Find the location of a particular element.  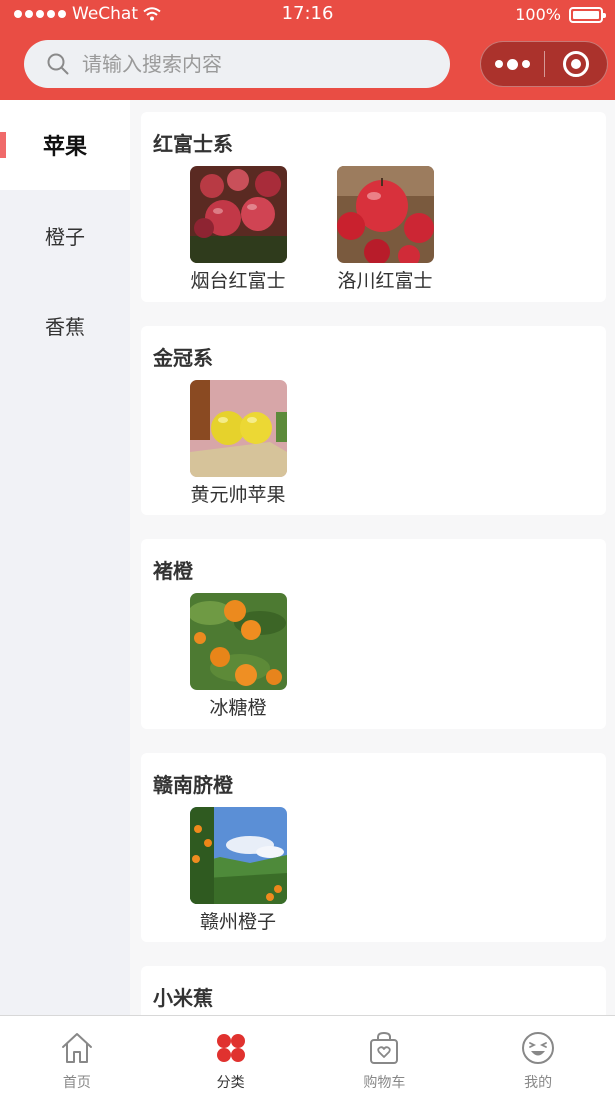

tab-profile: 我的 is located at coordinates (538, 1055).